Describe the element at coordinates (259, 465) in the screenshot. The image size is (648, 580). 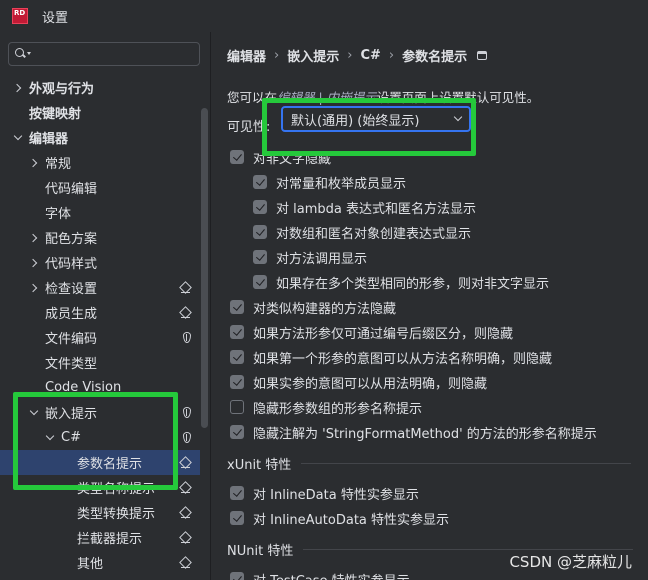
I see `section-title: xUnit 特性` at that location.